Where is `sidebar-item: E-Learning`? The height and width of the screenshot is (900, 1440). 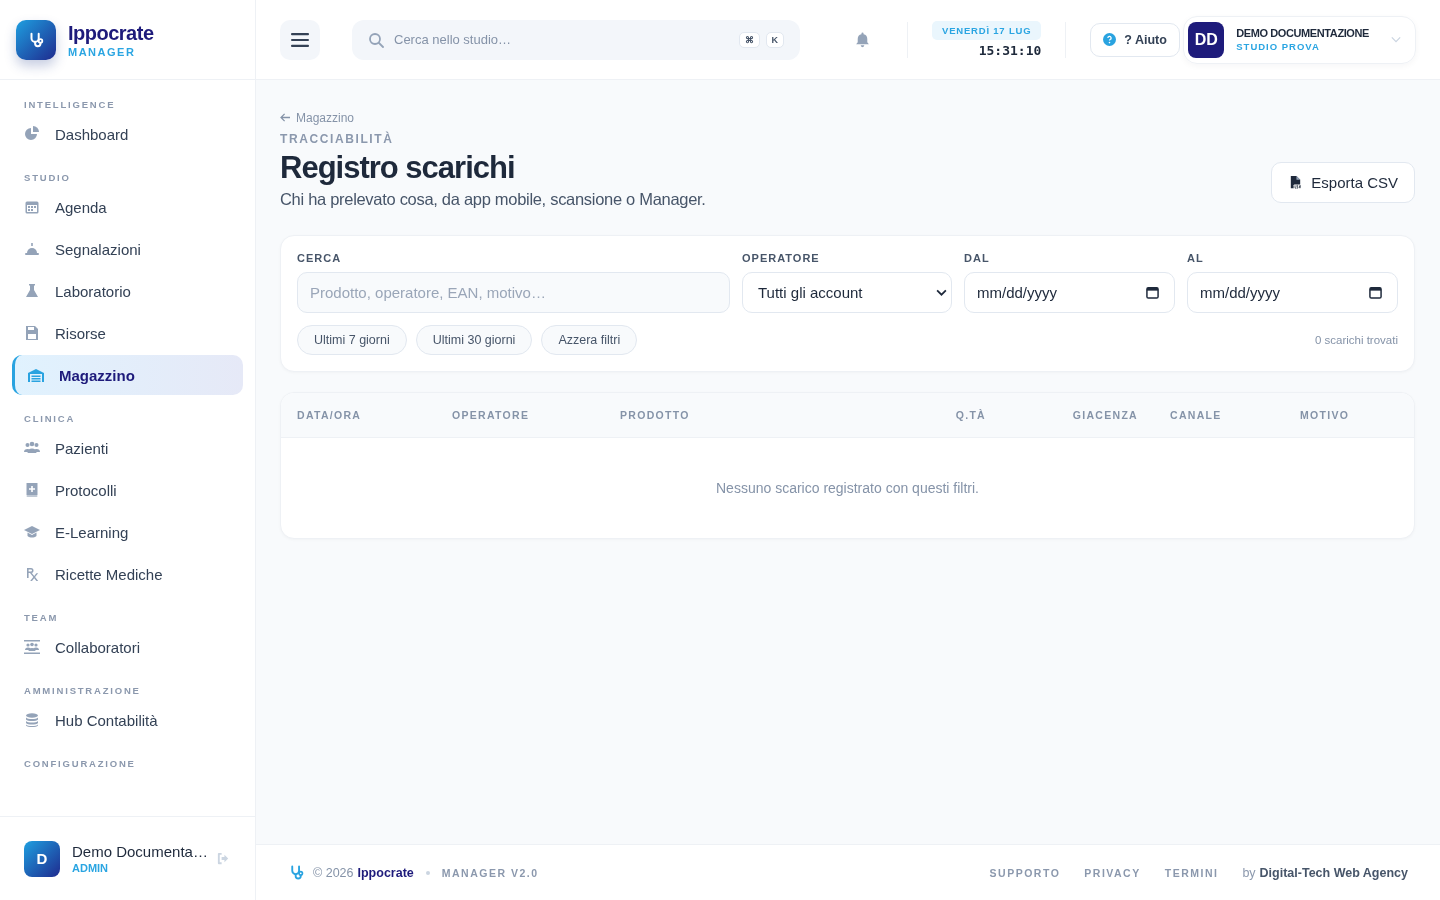
sidebar-item: E-Learning is located at coordinates (127, 532).